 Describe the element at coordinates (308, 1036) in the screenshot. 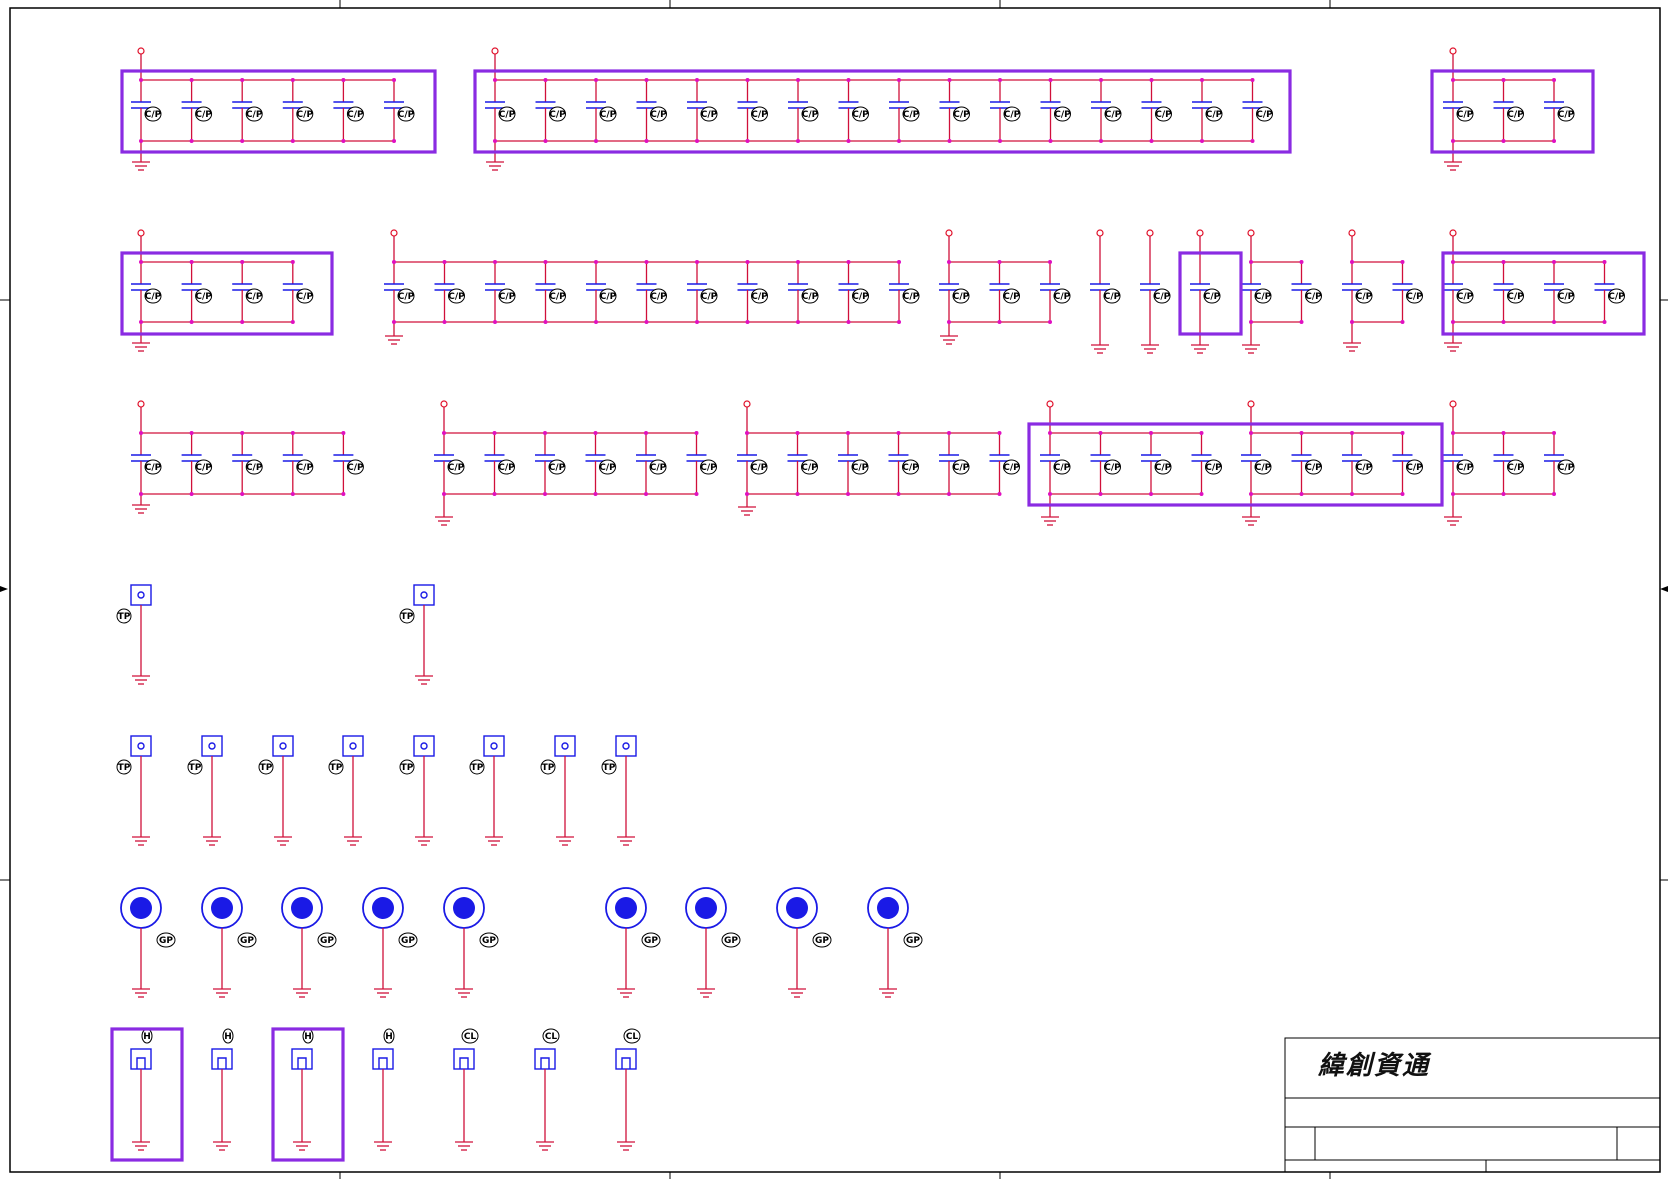

I see `component-label: H` at that location.